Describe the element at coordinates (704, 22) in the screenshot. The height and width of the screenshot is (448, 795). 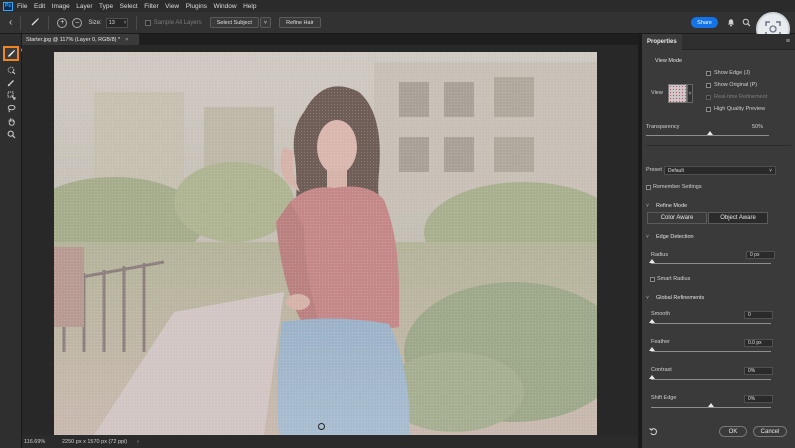
I see `share-button: Share` at that location.